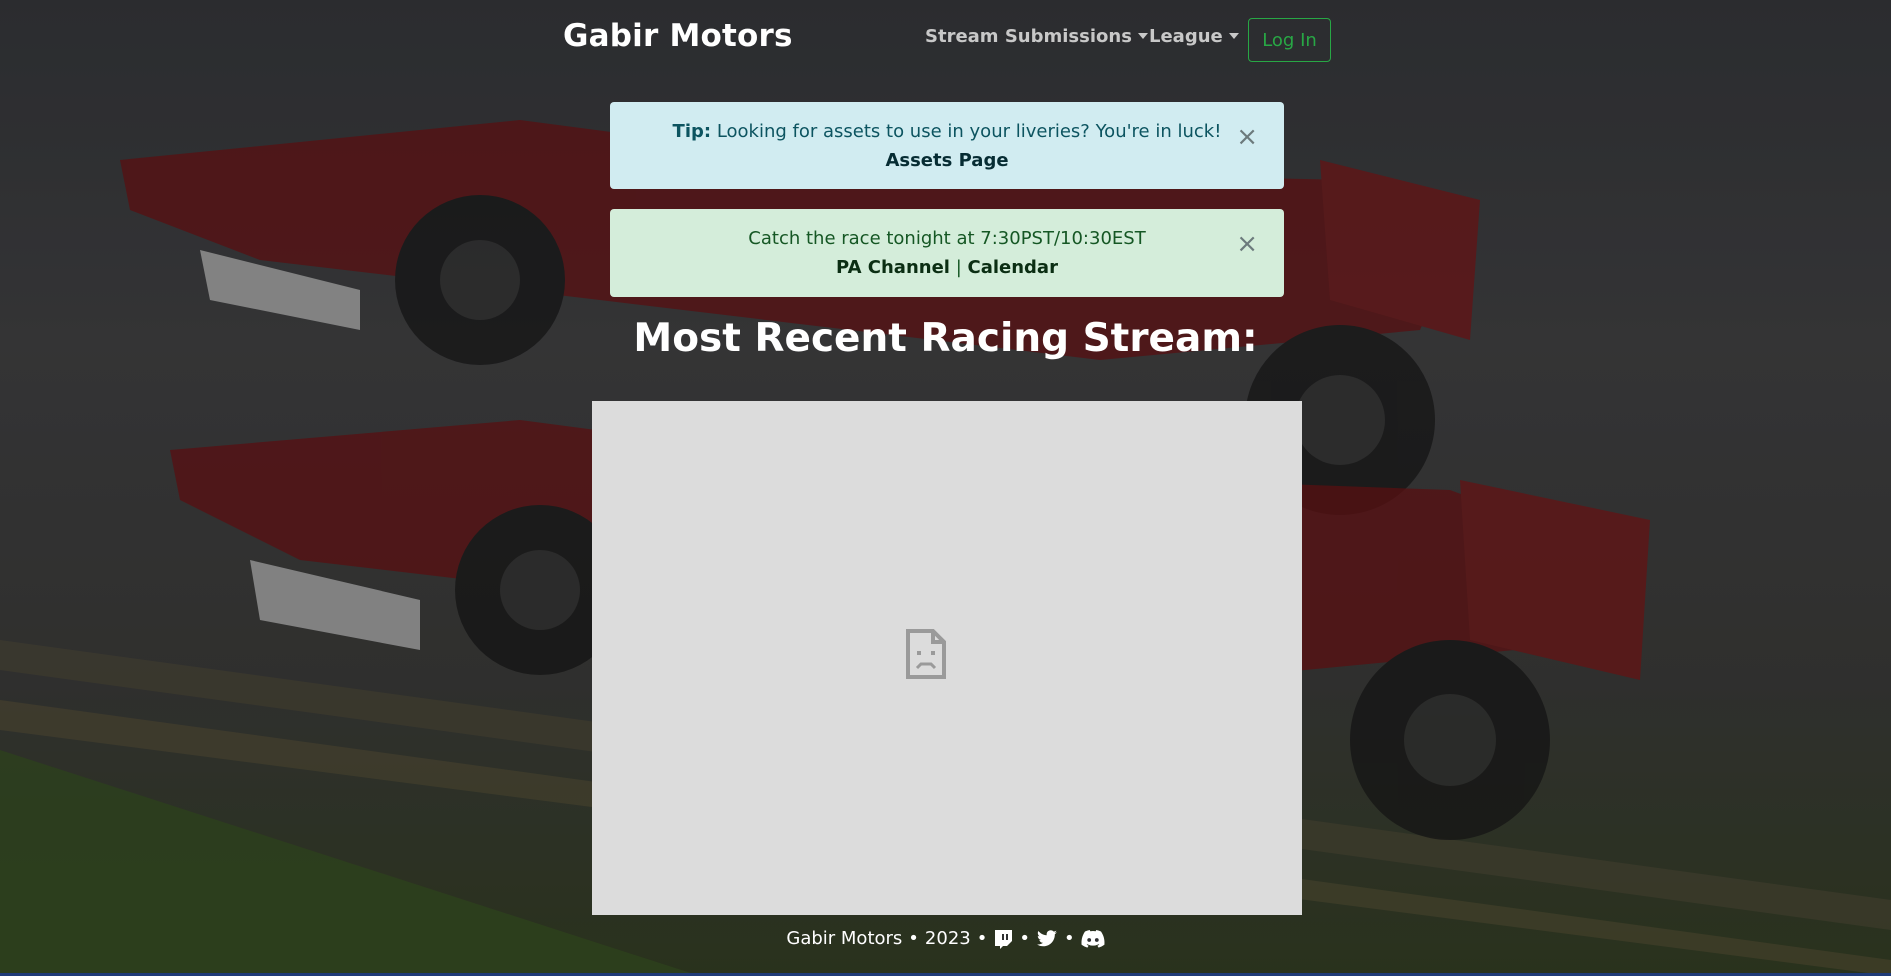 The image size is (1891, 976). Describe the element at coordinates (1289, 40) in the screenshot. I see `login-button: Log In` at that location.